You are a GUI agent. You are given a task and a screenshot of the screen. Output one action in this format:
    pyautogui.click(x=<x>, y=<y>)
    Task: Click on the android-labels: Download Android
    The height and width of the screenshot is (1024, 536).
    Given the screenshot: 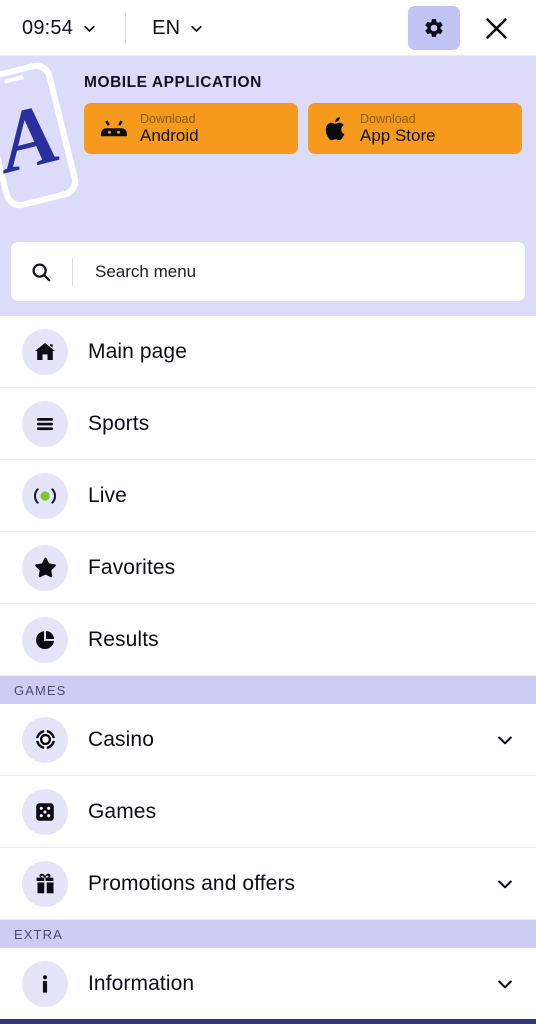 What is the action you would take?
    pyautogui.click(x=169, y=129)
    